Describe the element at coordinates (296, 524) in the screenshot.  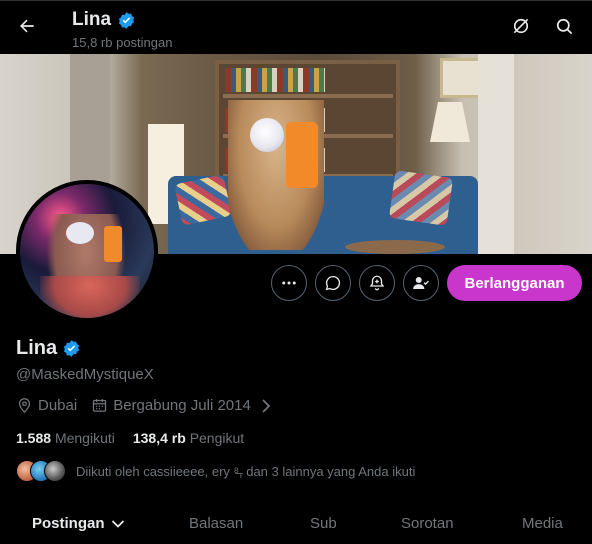
I see `profile-tabs: Postingan Balasan Sub Sorotan Media` at that location.